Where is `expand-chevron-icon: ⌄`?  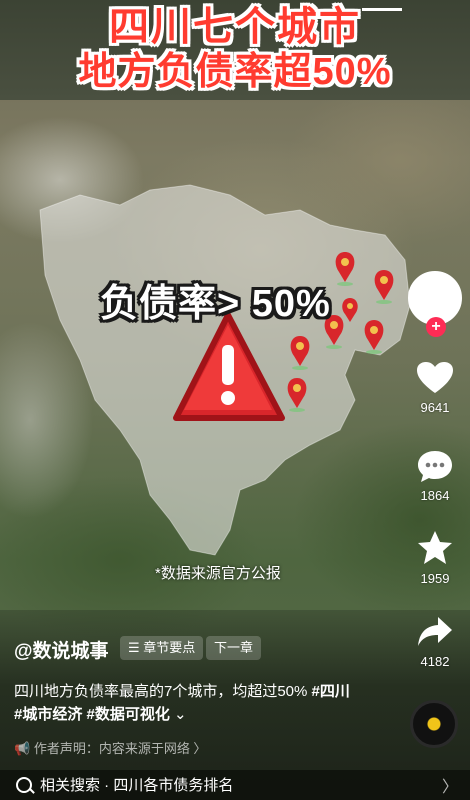
expand-chevron-icon: ⌄ is located at coordinates (180, 714).